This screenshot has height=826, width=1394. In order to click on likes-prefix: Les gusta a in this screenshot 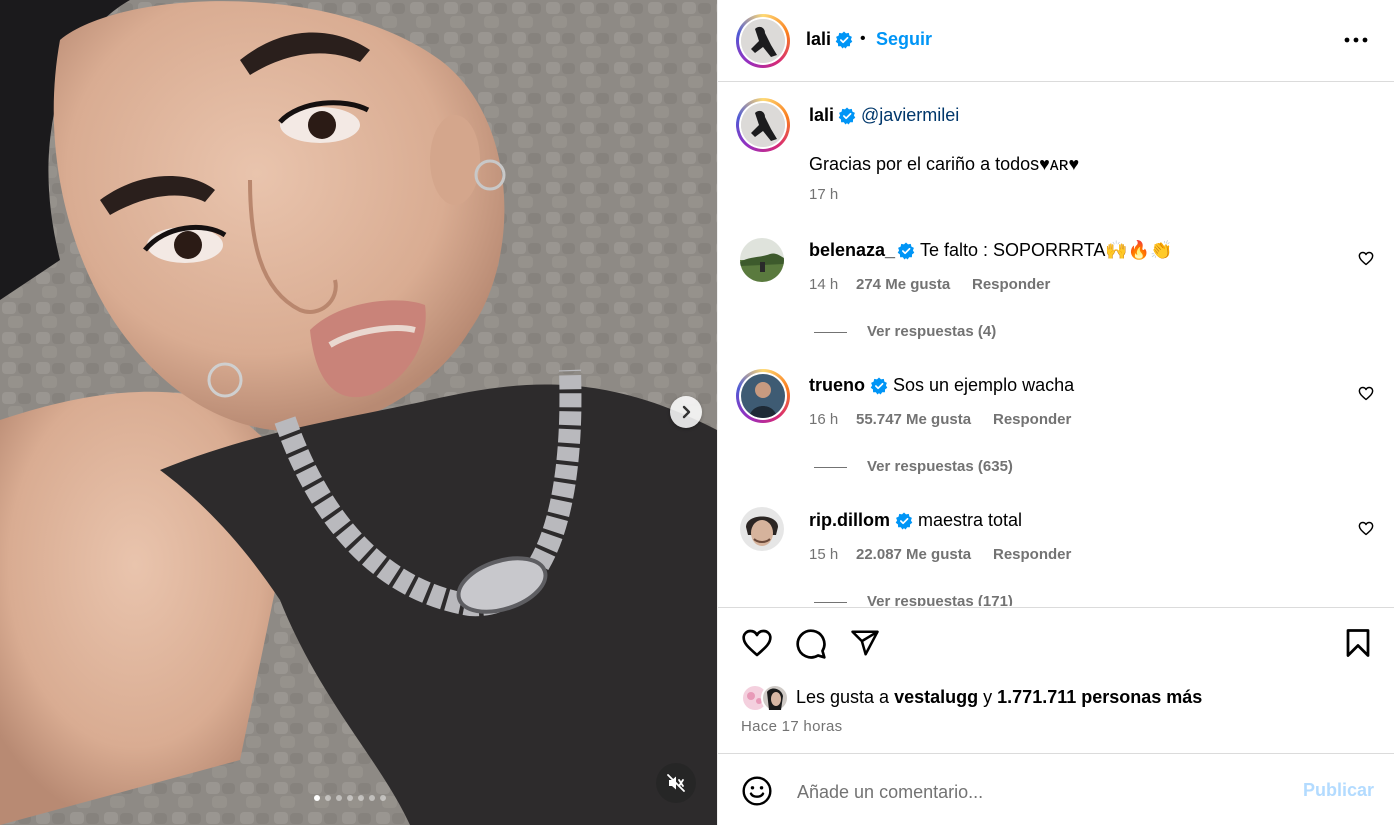, I will do `click(843, 697)`.